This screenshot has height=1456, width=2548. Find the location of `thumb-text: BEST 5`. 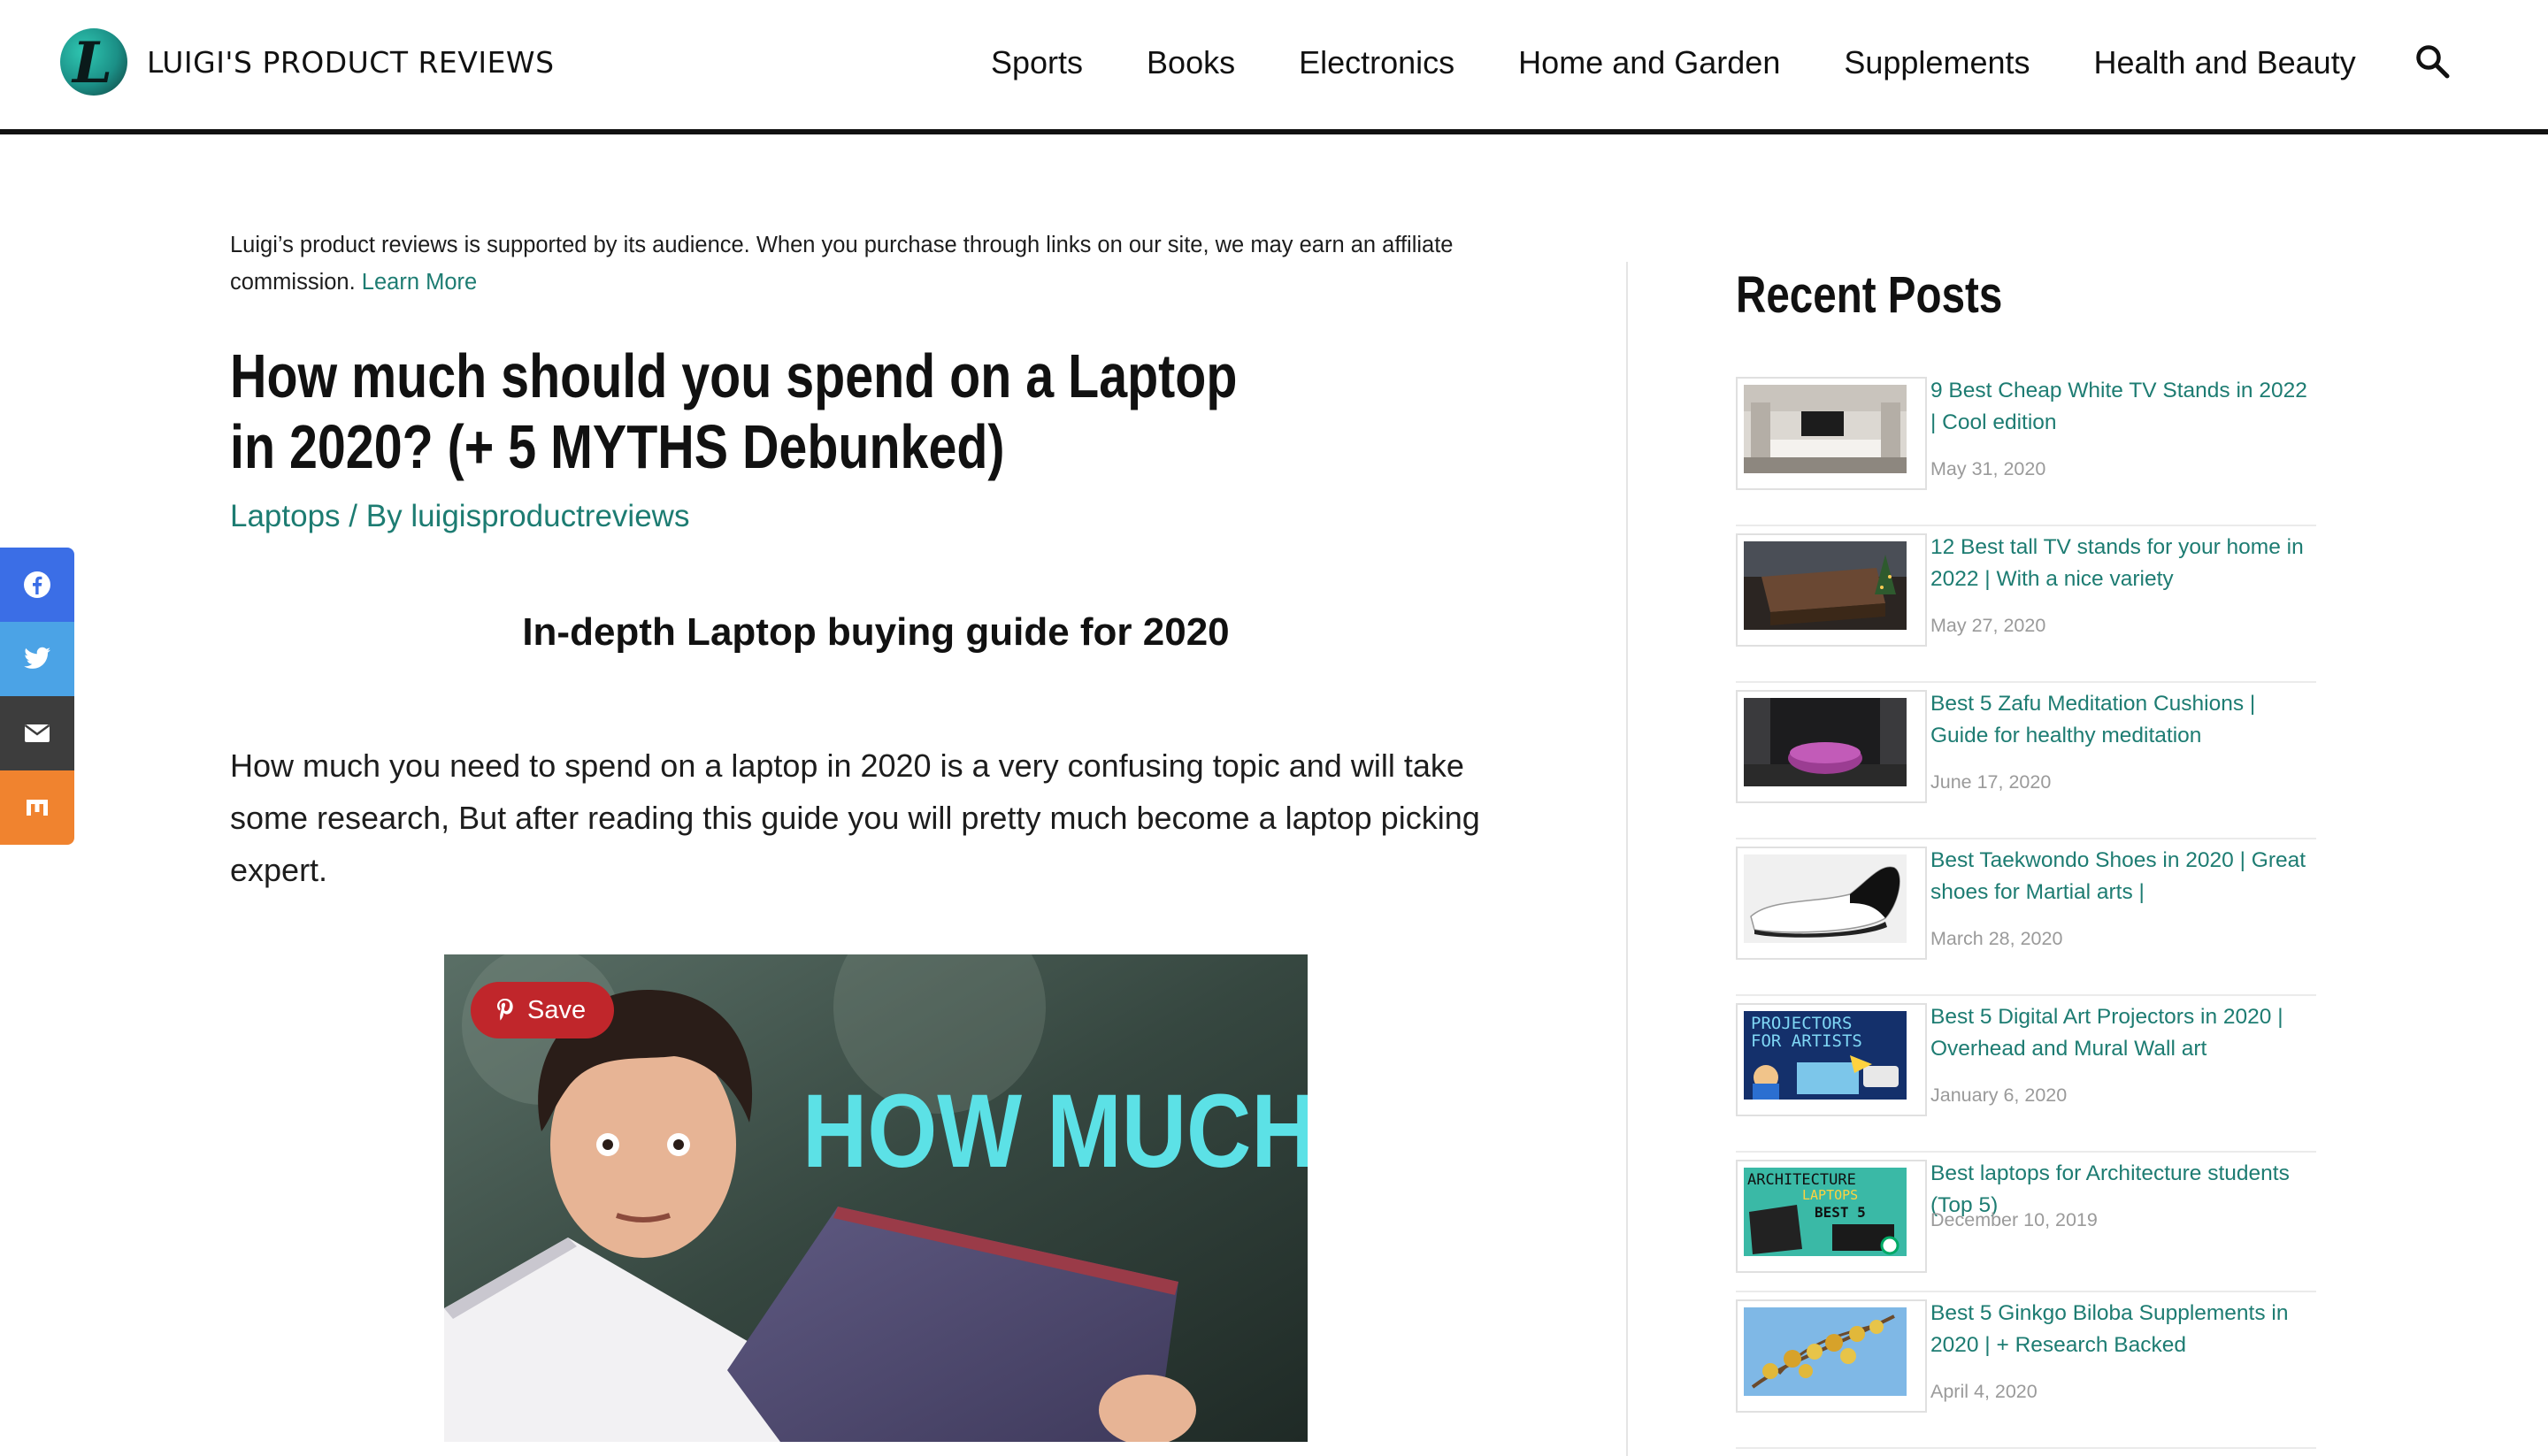

thumb-text: BEST 5 is located at coordinates (1840, 1212).